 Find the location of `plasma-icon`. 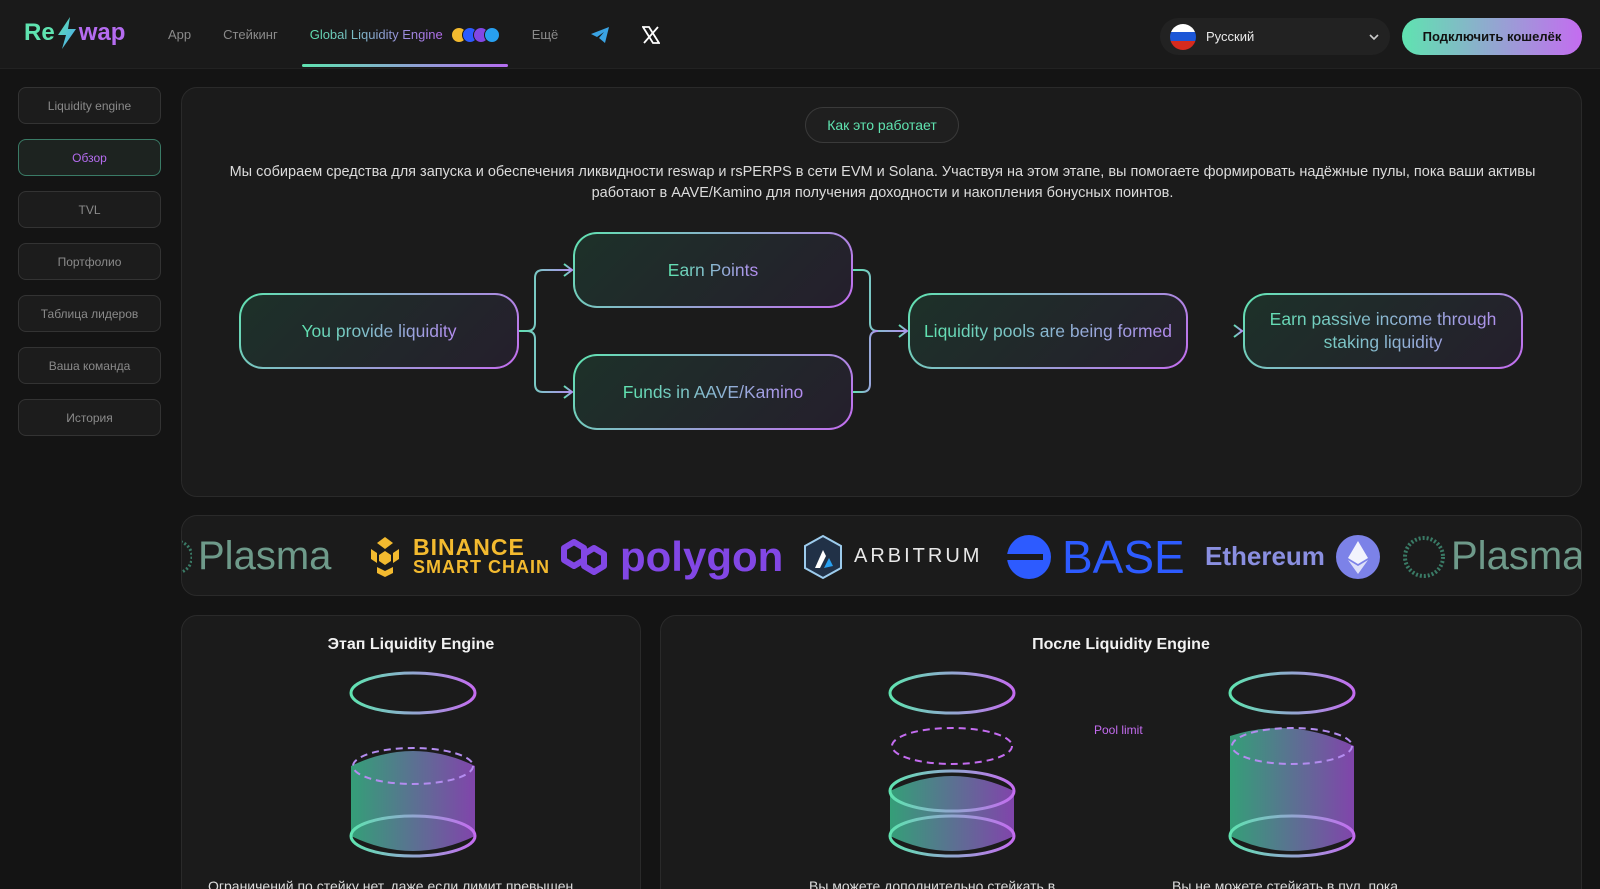

plasma-icon is located at coordinates (187, 556).